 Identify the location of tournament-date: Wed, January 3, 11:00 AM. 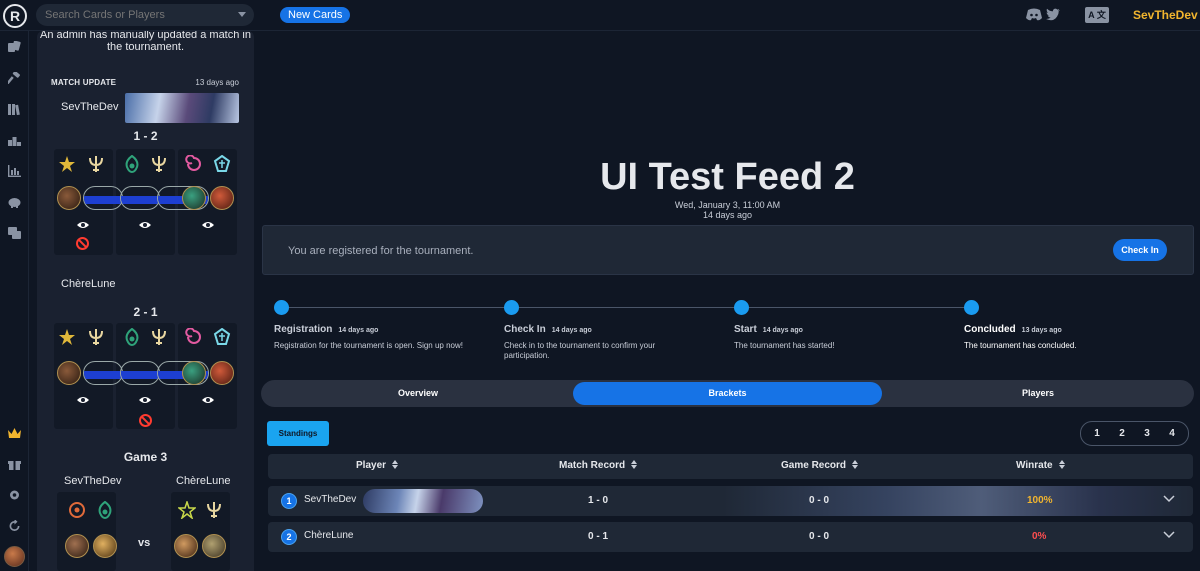
(727, 205).